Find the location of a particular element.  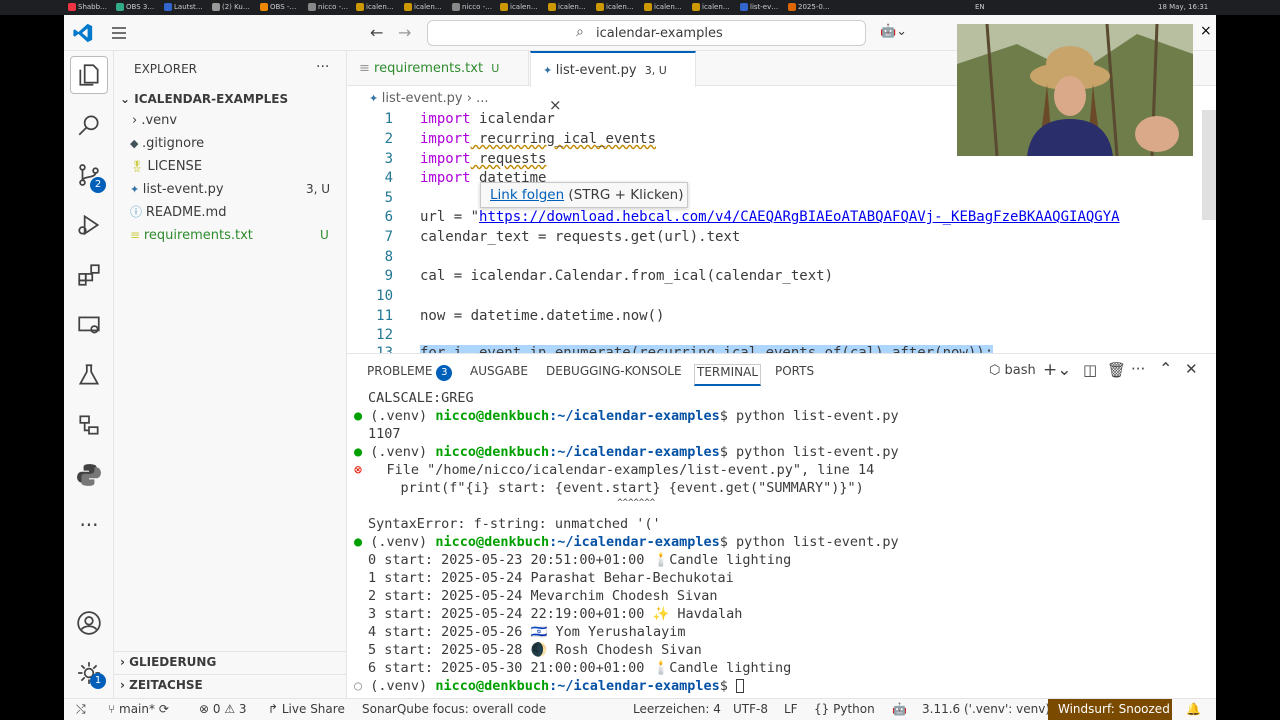

tab-output: AUSGABE is located at coordinates (499, 371).